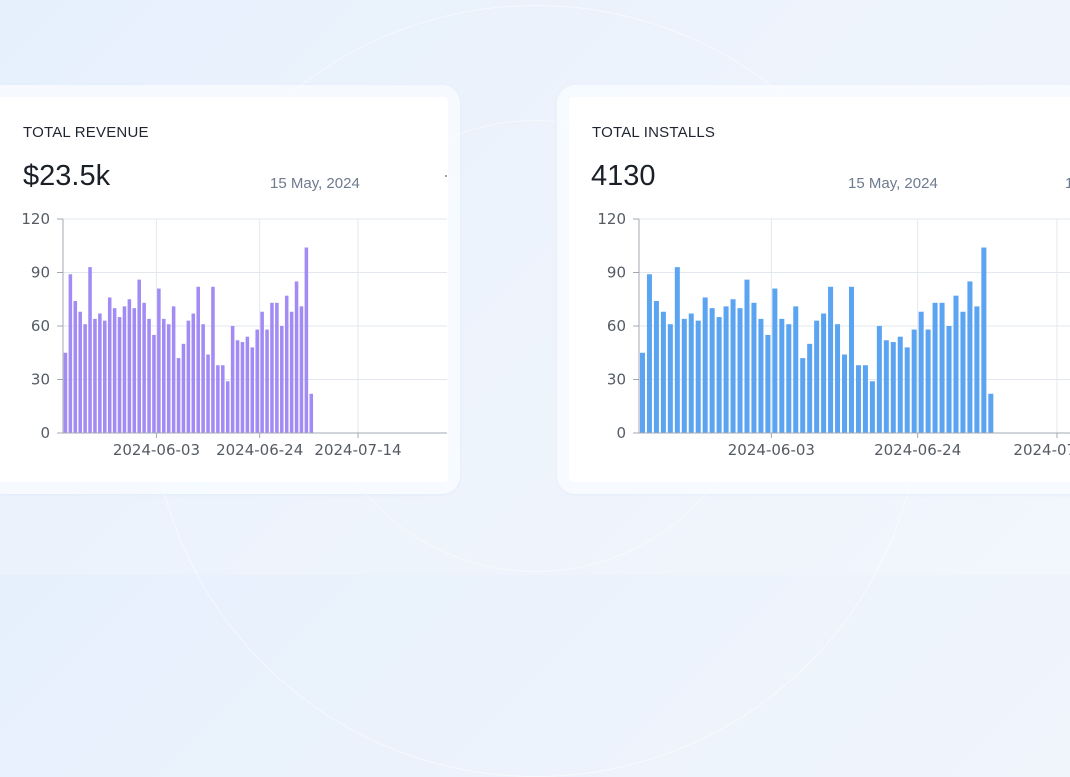 This screenshot has width=1070, height=777. What do you see at coordinates (234, 334) in the screenshot?
I see `revenue-bar-chart: 0 30 60 90 120 2024-06-03 2024-06-24 2024-07-14` at bounding box center [234, 334].